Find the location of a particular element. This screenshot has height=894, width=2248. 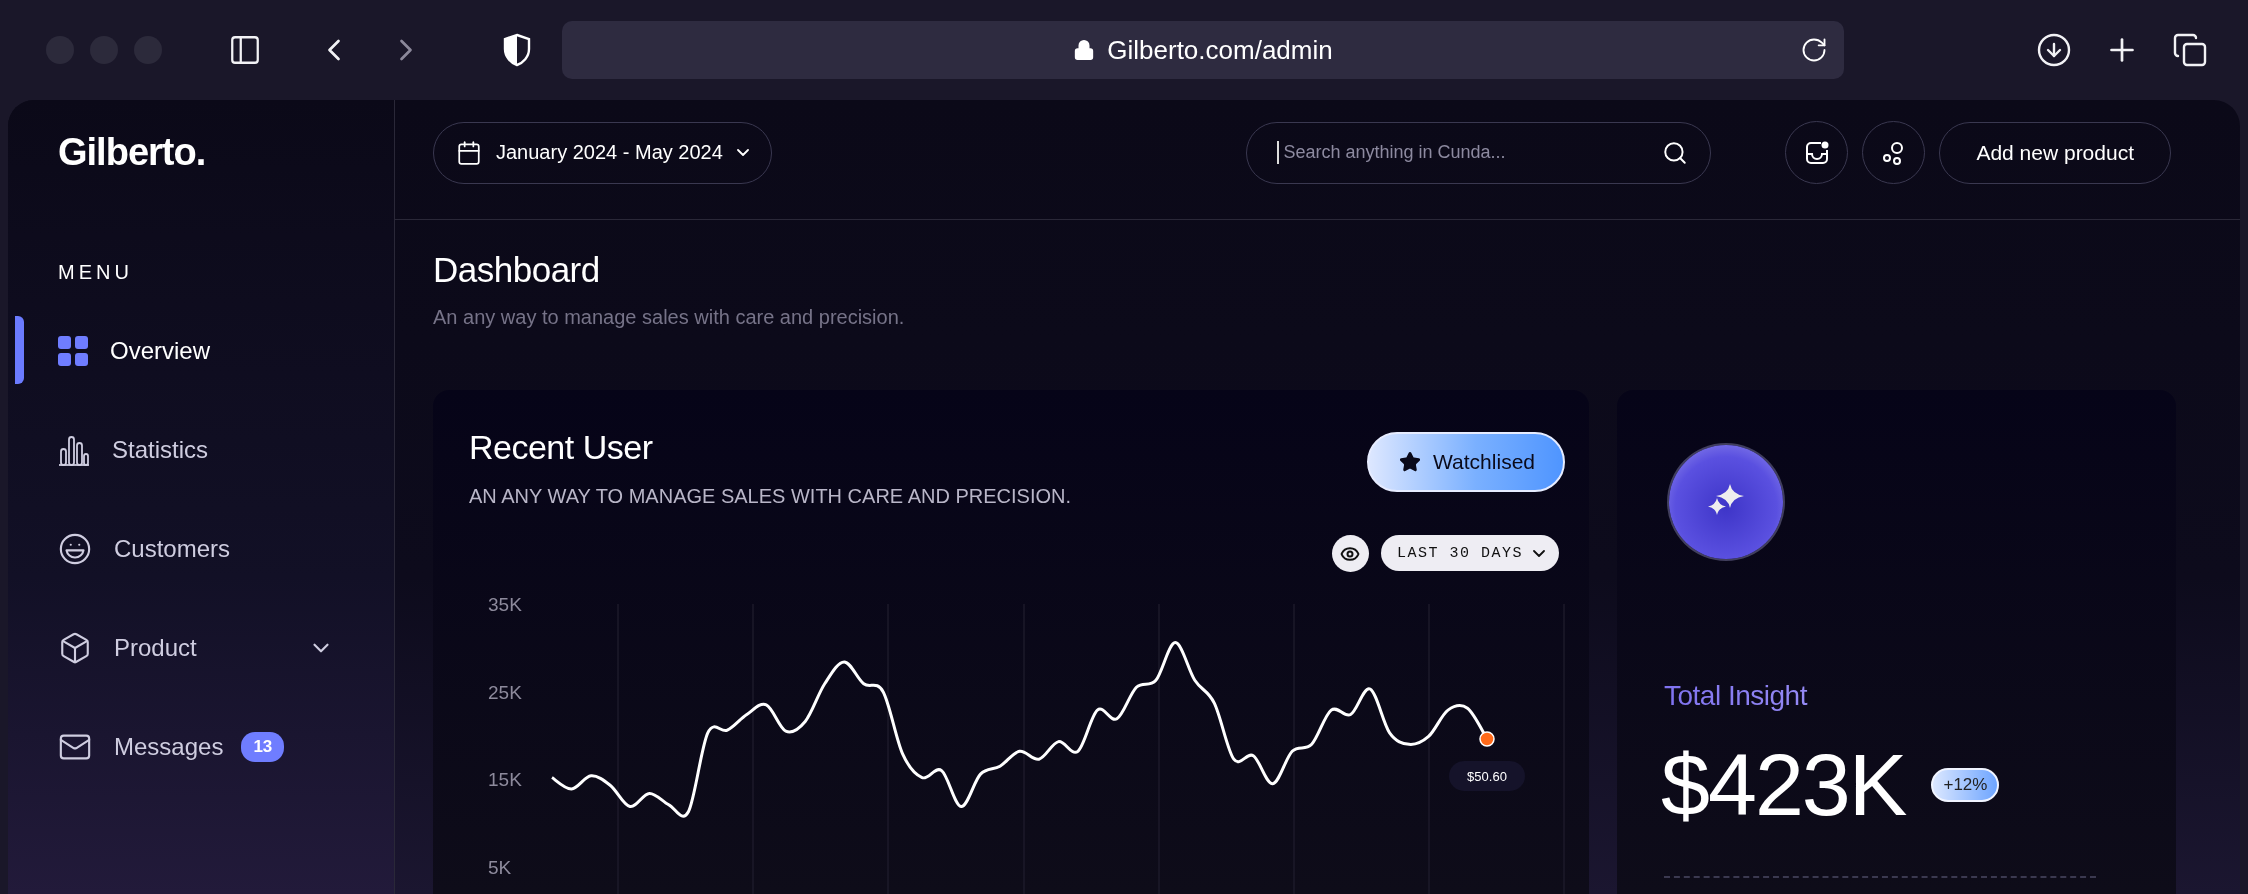

nav-label: Customers is located at coordinates (172, 548).